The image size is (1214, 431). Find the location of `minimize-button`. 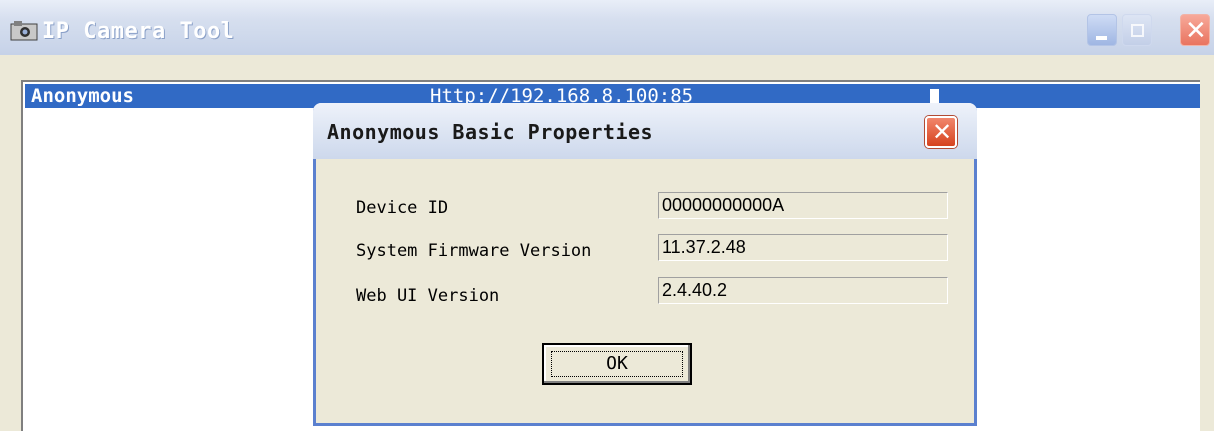

minimize-button is located at coordinates (1102, 30).